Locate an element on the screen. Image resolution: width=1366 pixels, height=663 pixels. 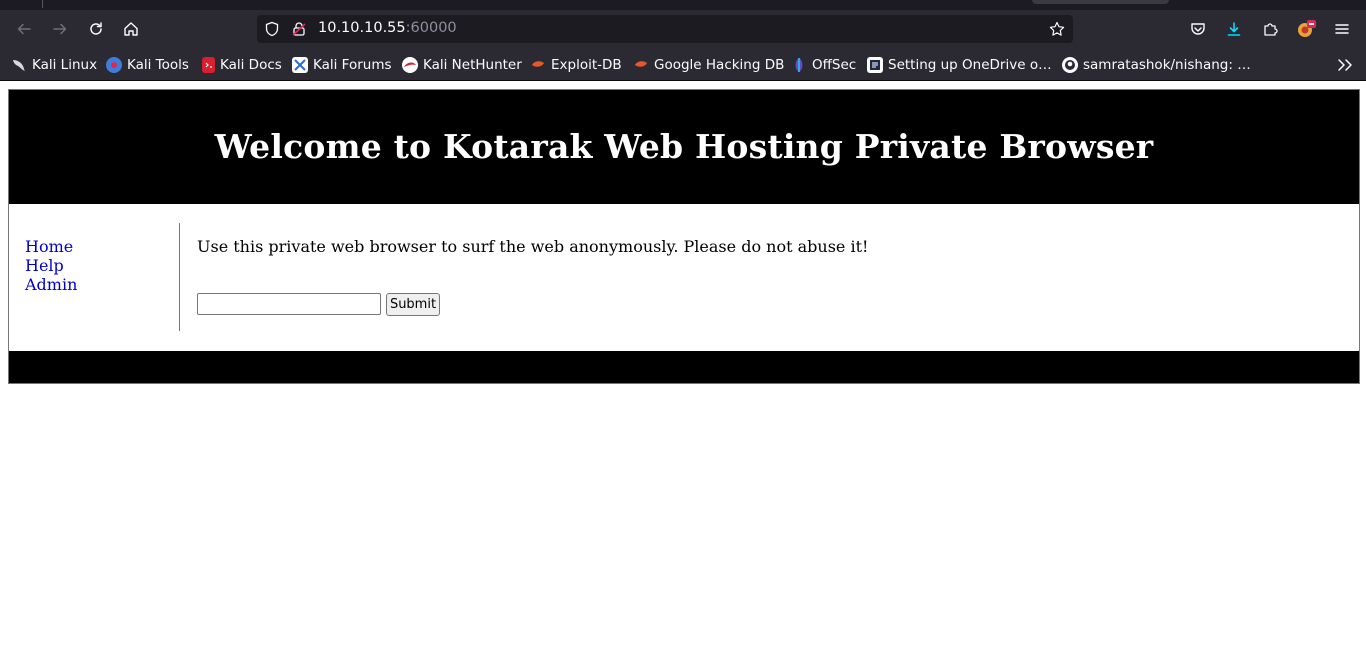
puzzle-icon is located at coordinates (1271, 29).